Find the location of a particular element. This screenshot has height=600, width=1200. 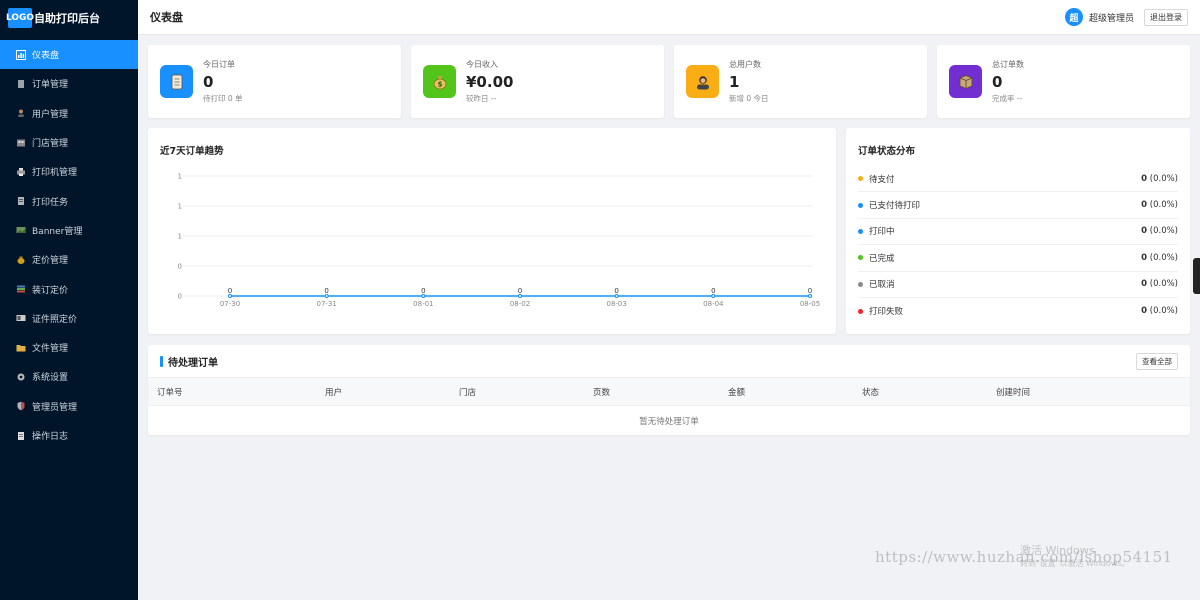

page-title: 仪表盘 is located at coordinates (166, 17).